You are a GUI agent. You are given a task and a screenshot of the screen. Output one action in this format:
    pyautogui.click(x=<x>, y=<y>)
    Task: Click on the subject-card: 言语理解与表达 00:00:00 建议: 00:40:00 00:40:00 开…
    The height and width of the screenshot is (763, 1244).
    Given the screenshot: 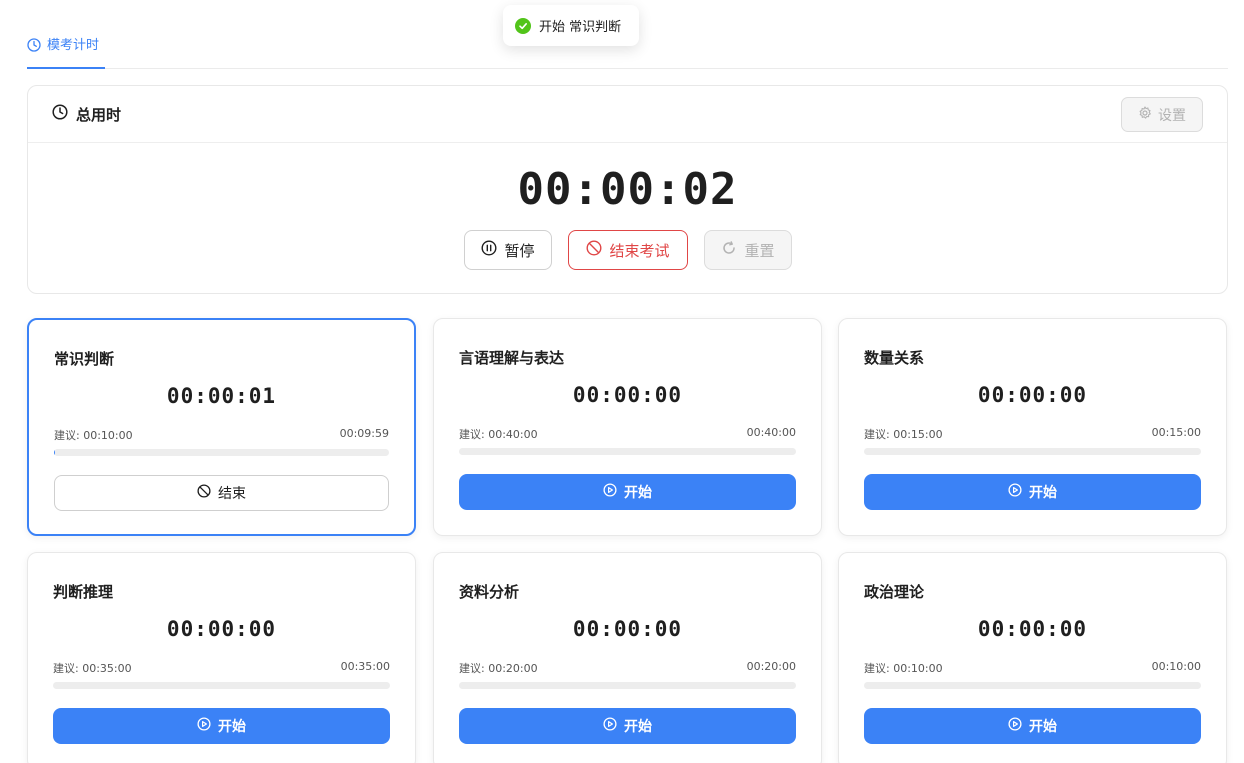 What is the action you would take?
    pyautogui.click(x=627, y=427)
    